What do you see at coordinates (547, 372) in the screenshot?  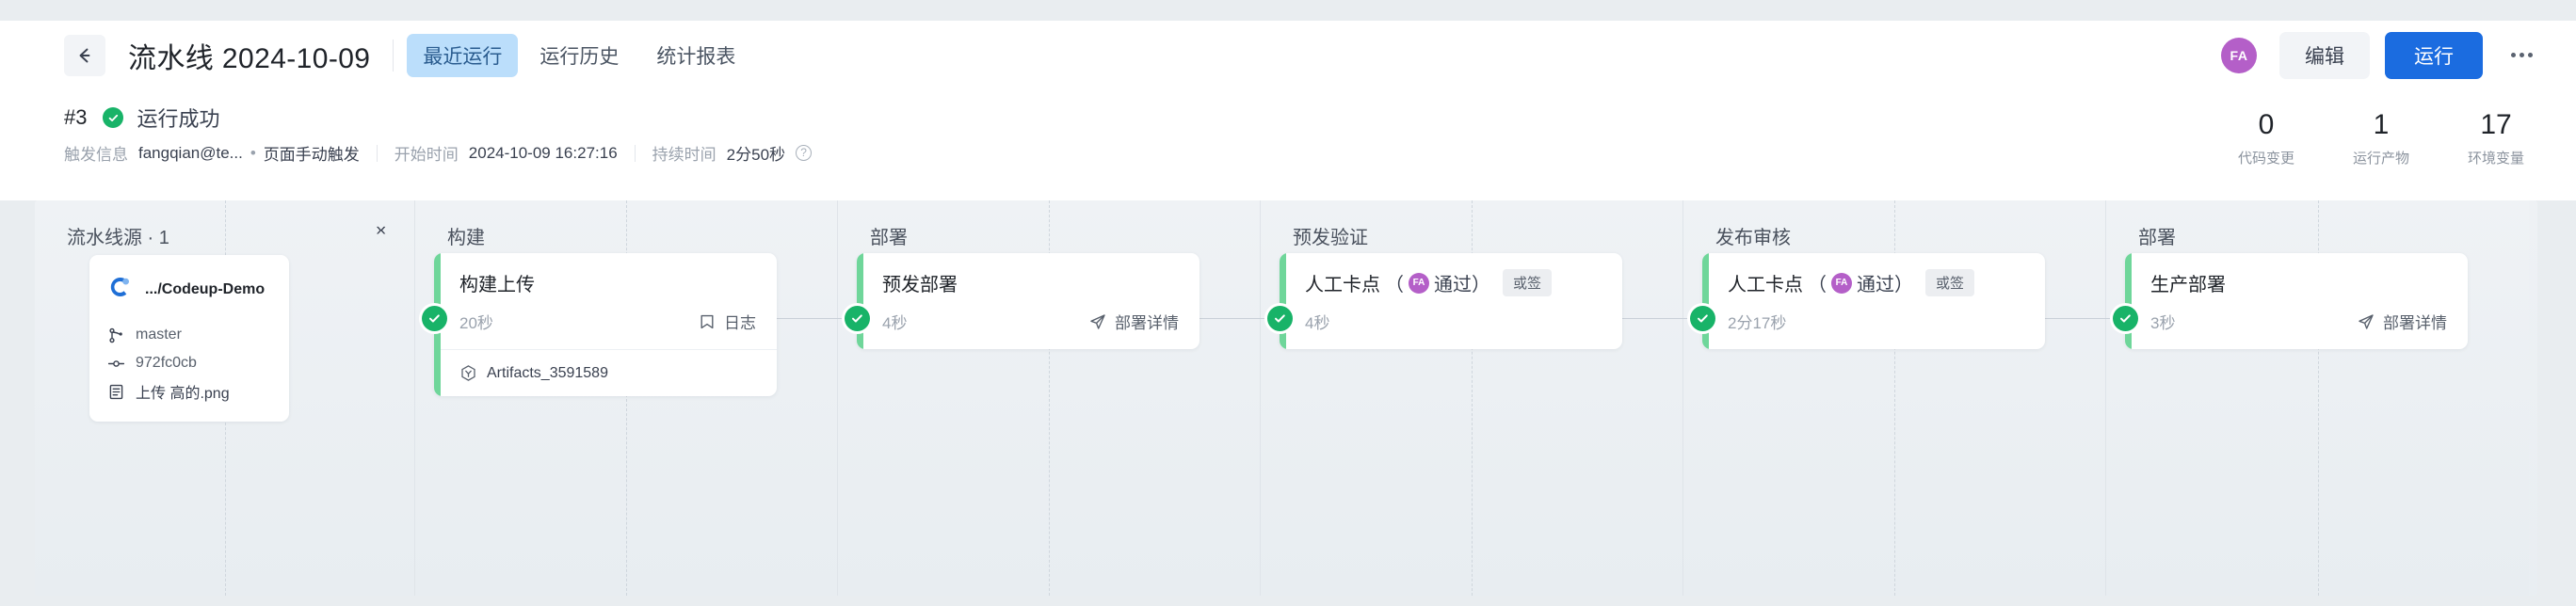 I see `job-artifact-name: Artifacts_3591589` at bounding box center [547, 372].